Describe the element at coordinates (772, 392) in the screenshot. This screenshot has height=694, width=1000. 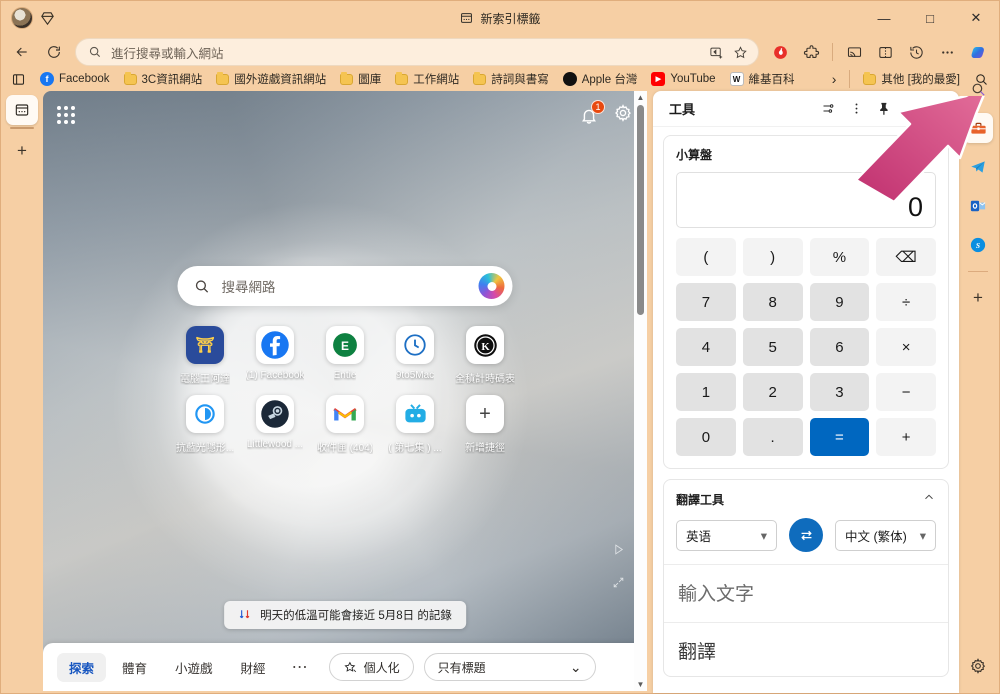
I see `calc-key-2: 2` at that location.